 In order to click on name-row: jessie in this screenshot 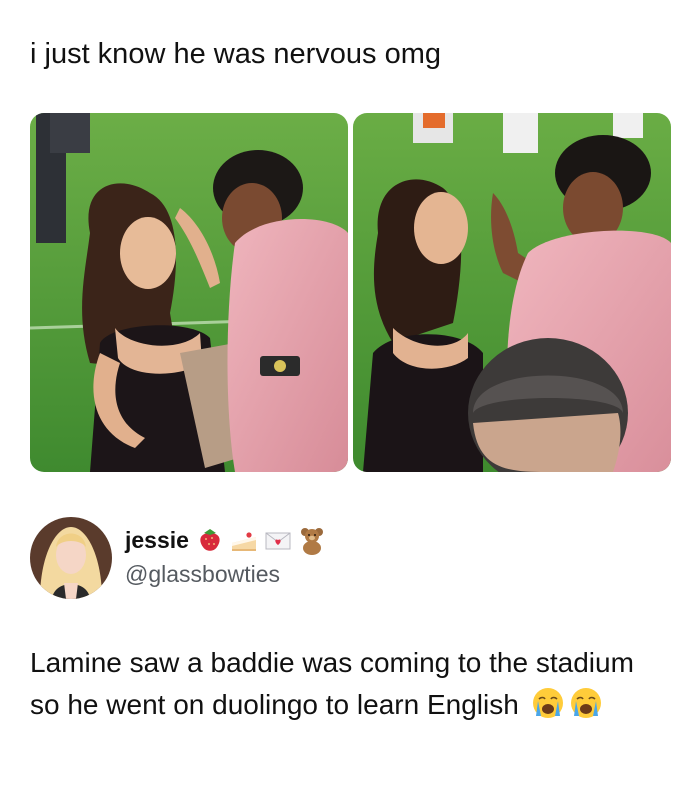, I will do `click(226, 540)`.